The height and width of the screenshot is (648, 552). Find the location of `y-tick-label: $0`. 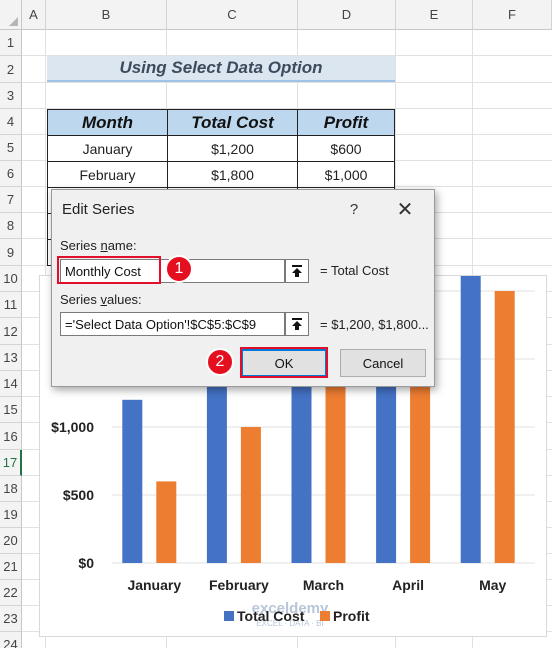

y-tick-label: $0 is located at coordinates (86, 563).